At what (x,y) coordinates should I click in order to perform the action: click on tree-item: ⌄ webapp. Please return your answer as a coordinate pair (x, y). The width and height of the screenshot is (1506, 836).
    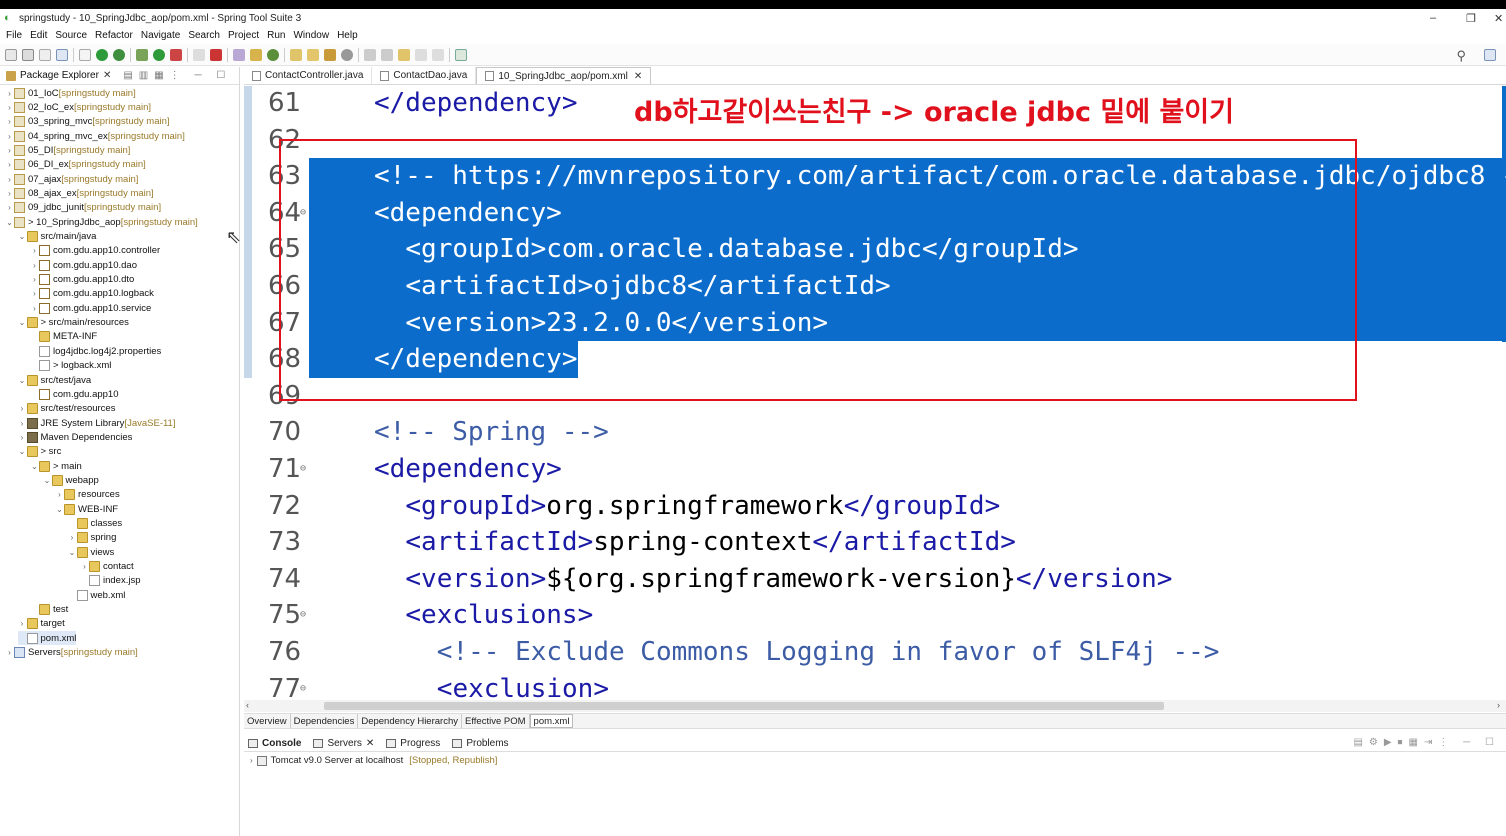
    Looking at the image, I should click on (71, 480).